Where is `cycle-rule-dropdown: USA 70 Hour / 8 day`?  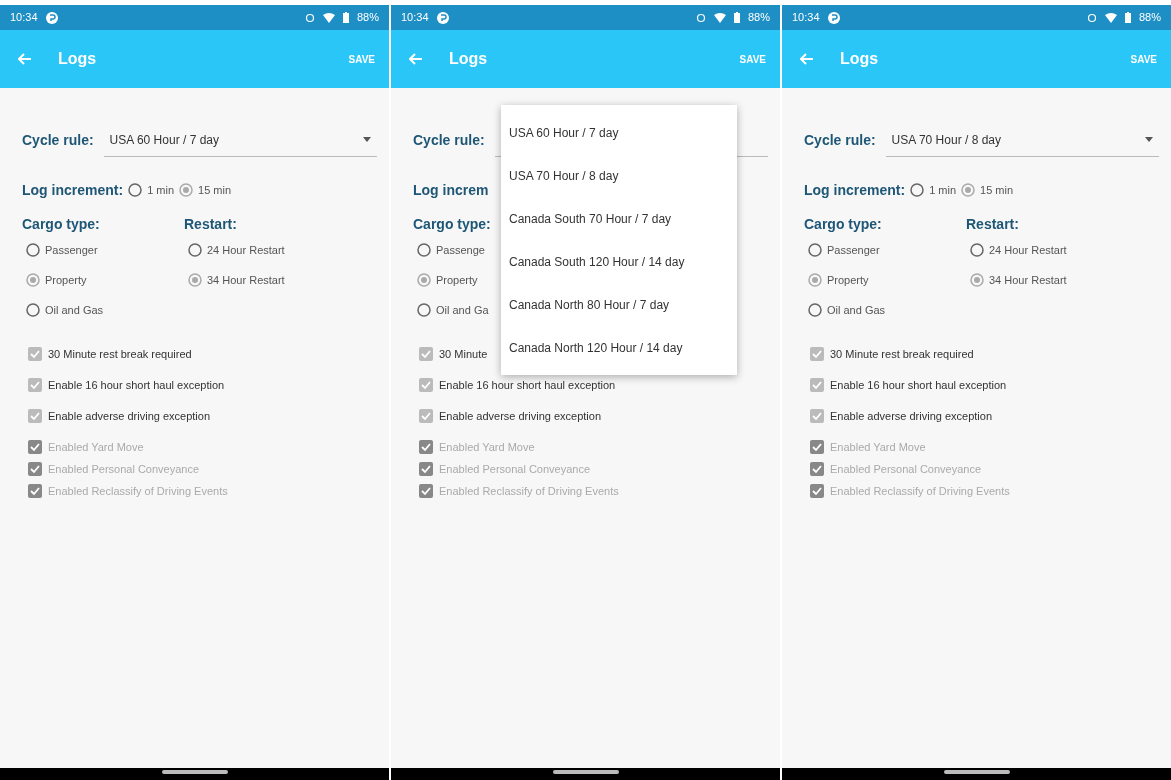
cycle-rule-dropdown: USA 70 Hour / 8 day is located at coordinates (1022, 140).